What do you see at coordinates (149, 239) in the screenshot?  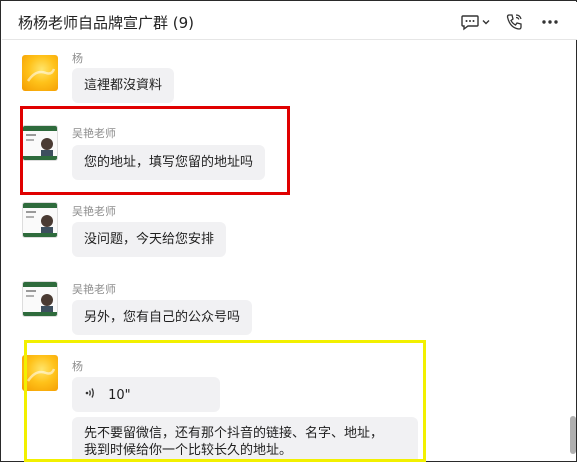 I see `message-bubble: 没问题，今天给您安排` at bounding box center [149, 239].